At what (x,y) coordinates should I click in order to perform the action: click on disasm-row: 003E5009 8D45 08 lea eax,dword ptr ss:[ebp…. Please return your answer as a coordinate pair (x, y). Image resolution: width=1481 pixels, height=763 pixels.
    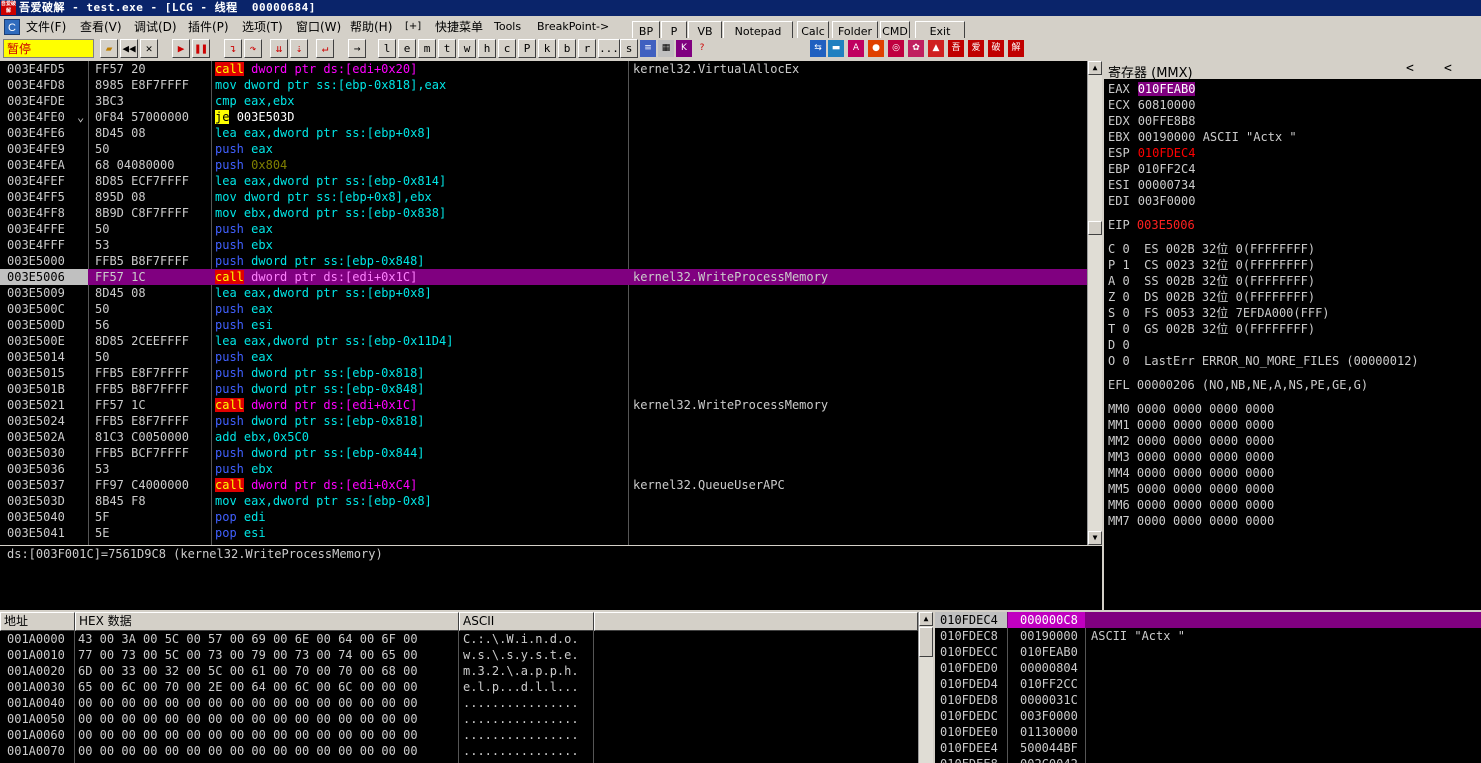
    Looking at the image, I should click on (543, 293).